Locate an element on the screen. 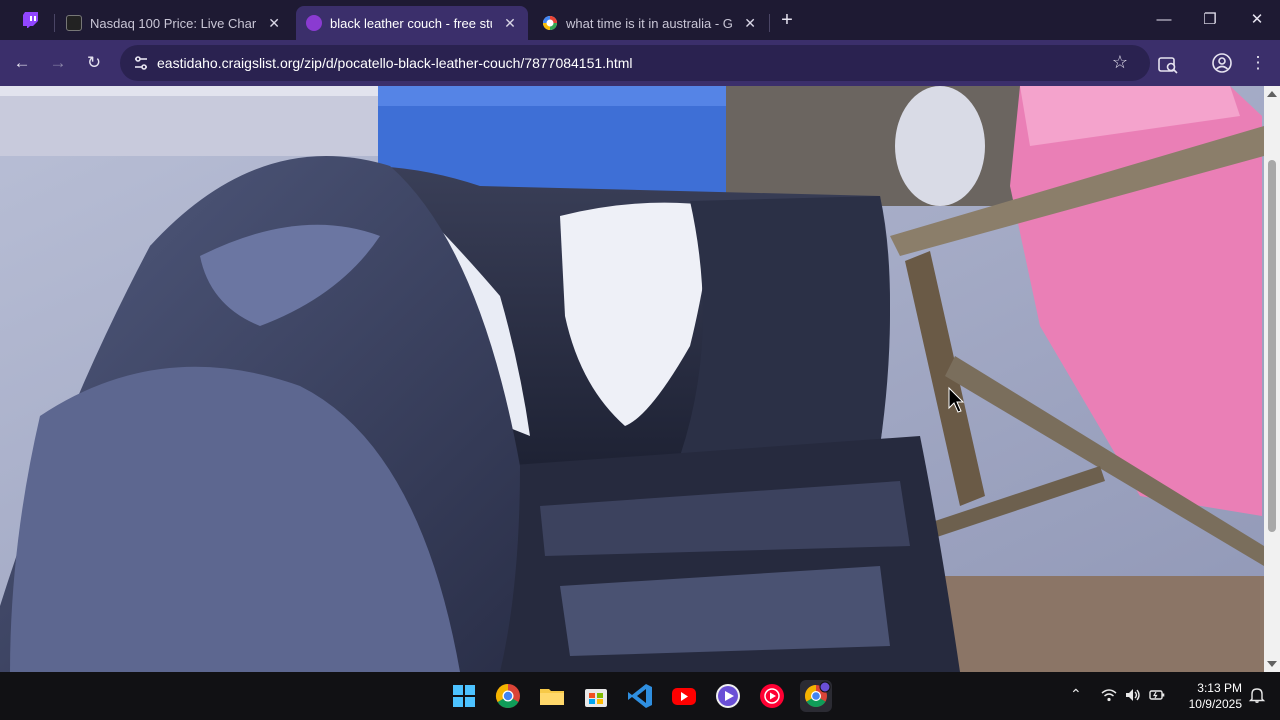 The height and width of the screenshot is (720, 1280). tab-australia-time: what time is it in australia - Goo ✕ is located at coordinates (650, 23).